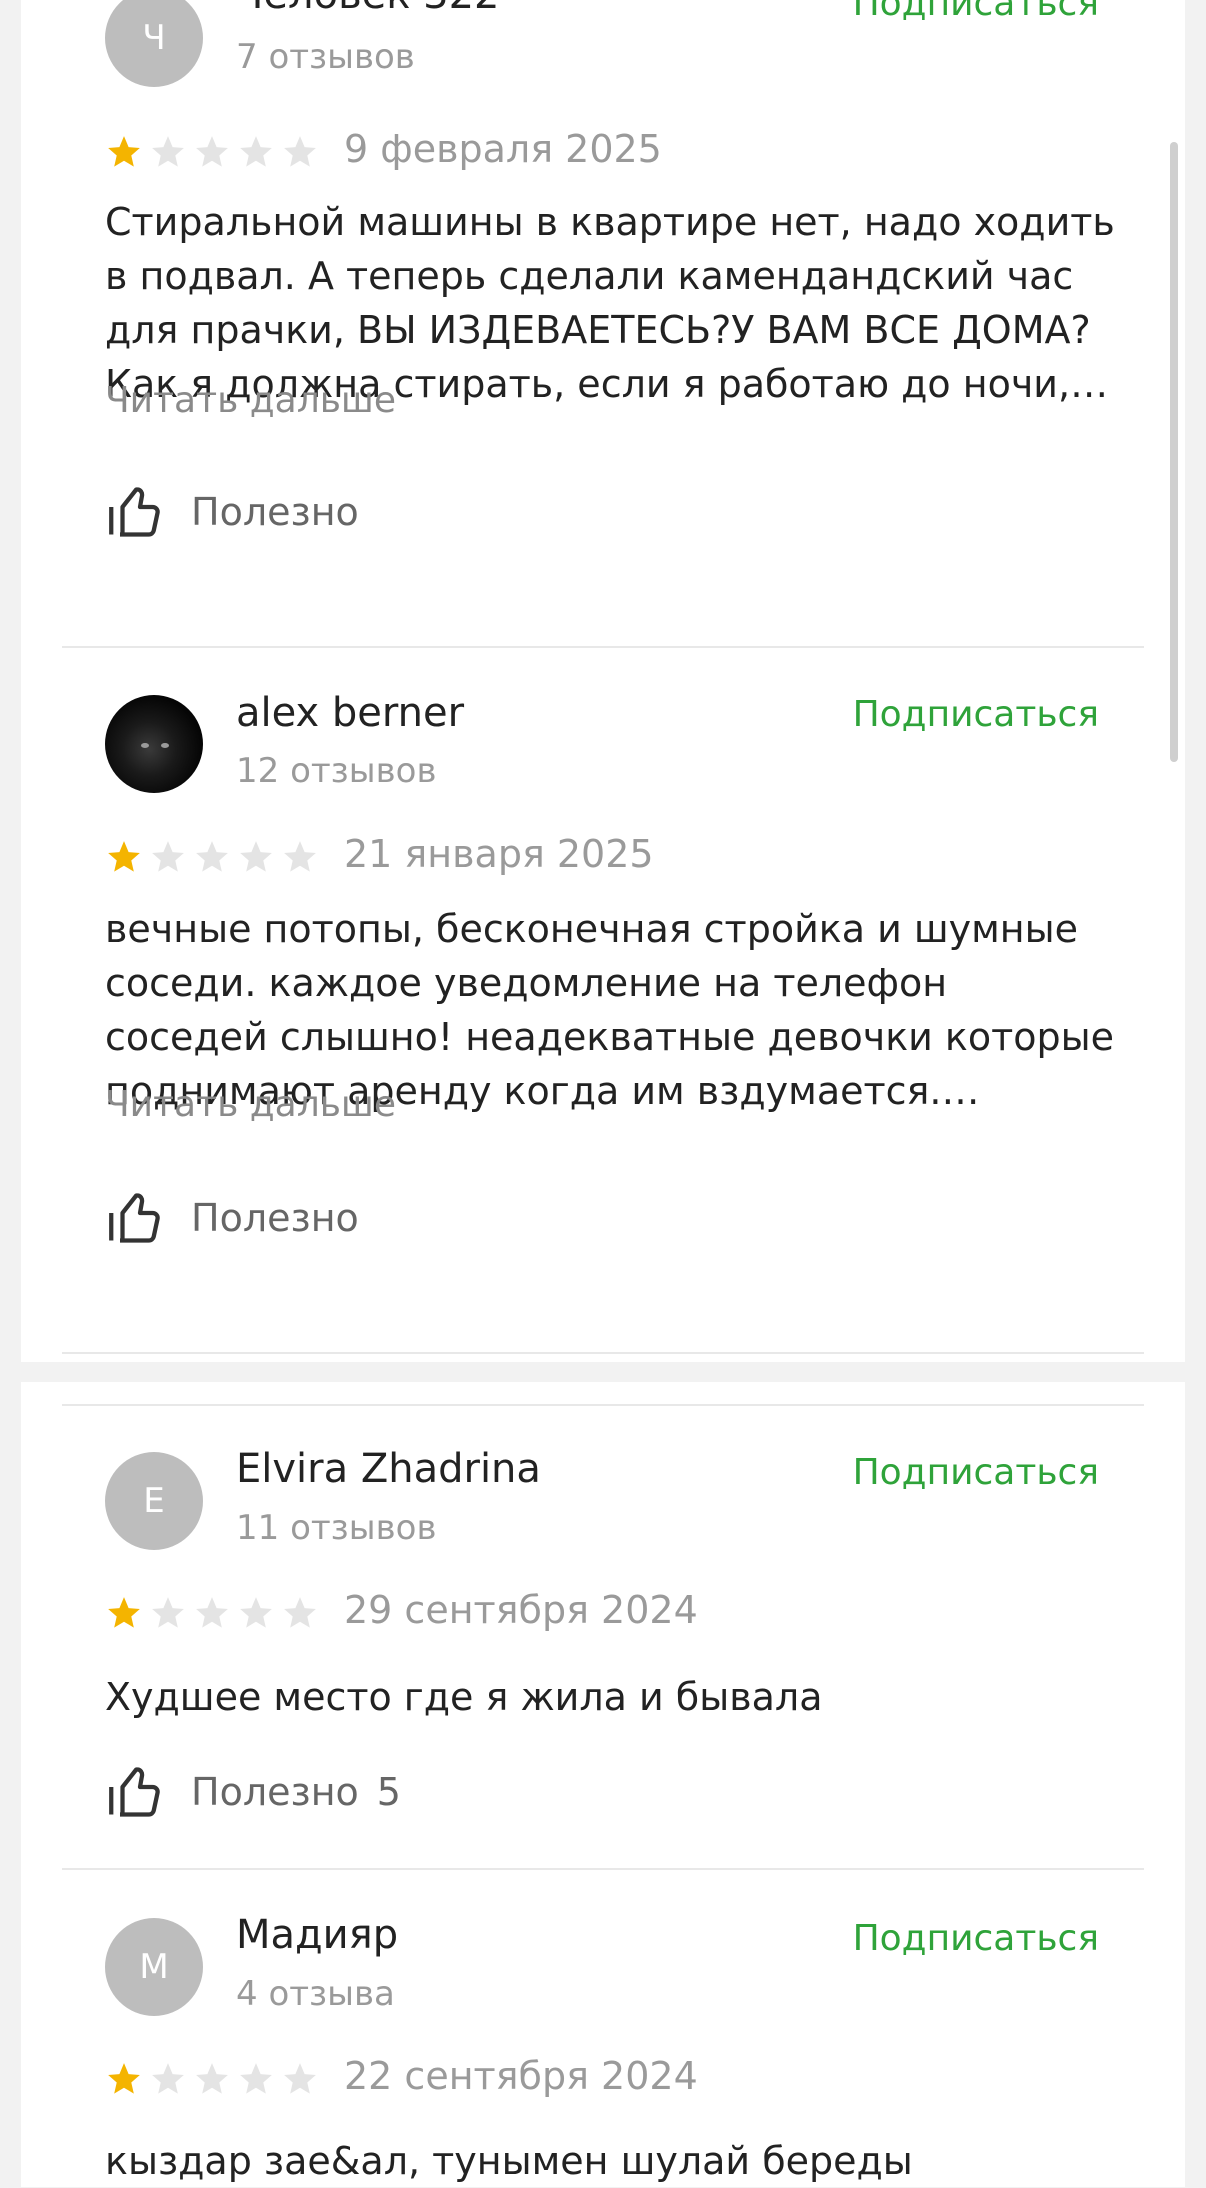 The width and height of the screenshot is (1206, 2188). I want to click on useful-button: Полезно 5, so click(253, 1792).